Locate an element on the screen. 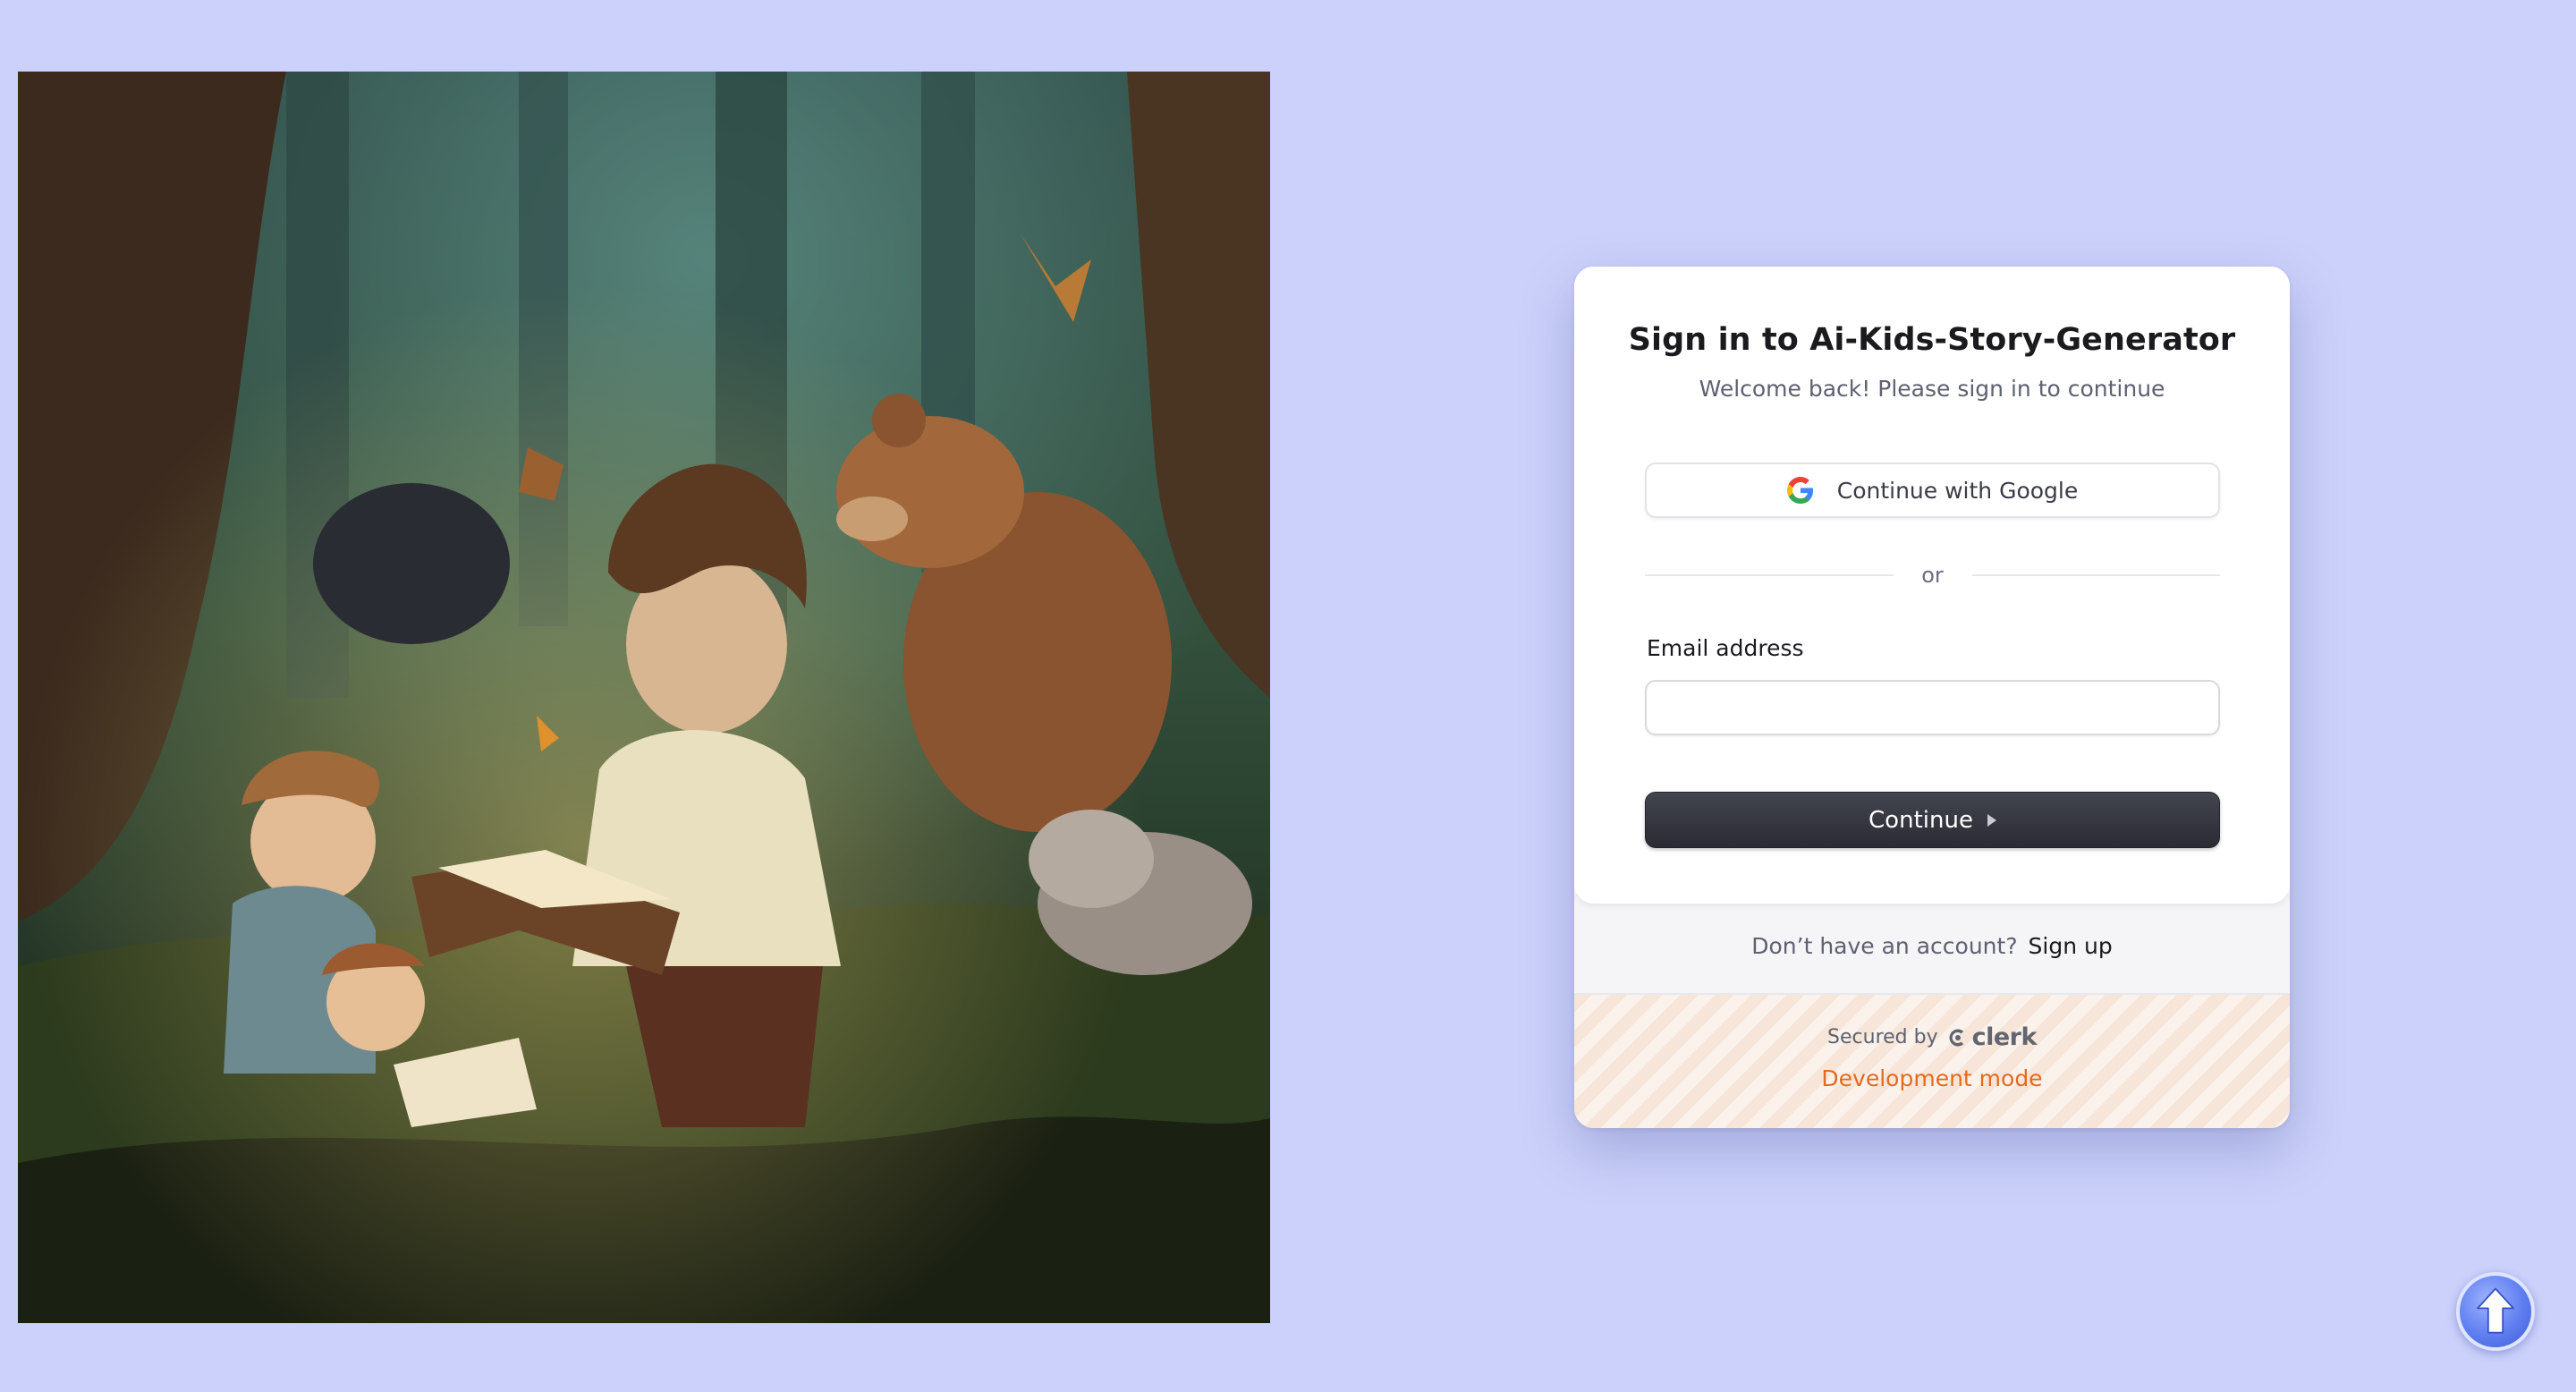 This screenshot has height=1392, width=2576. email-address-input is located at coordinates (1932, 707).